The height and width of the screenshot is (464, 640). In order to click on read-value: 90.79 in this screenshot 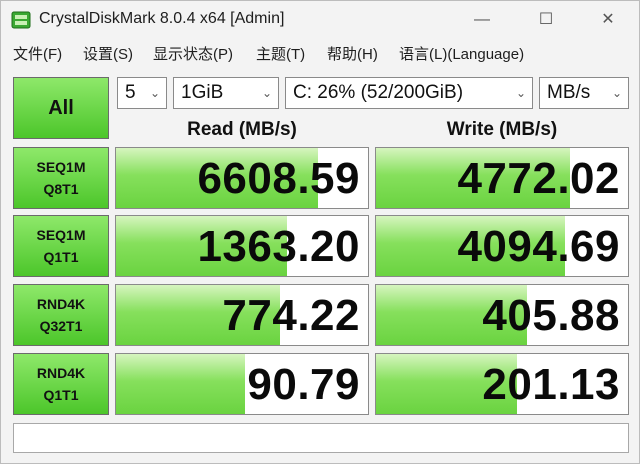, I will do `click(303, 384)`.